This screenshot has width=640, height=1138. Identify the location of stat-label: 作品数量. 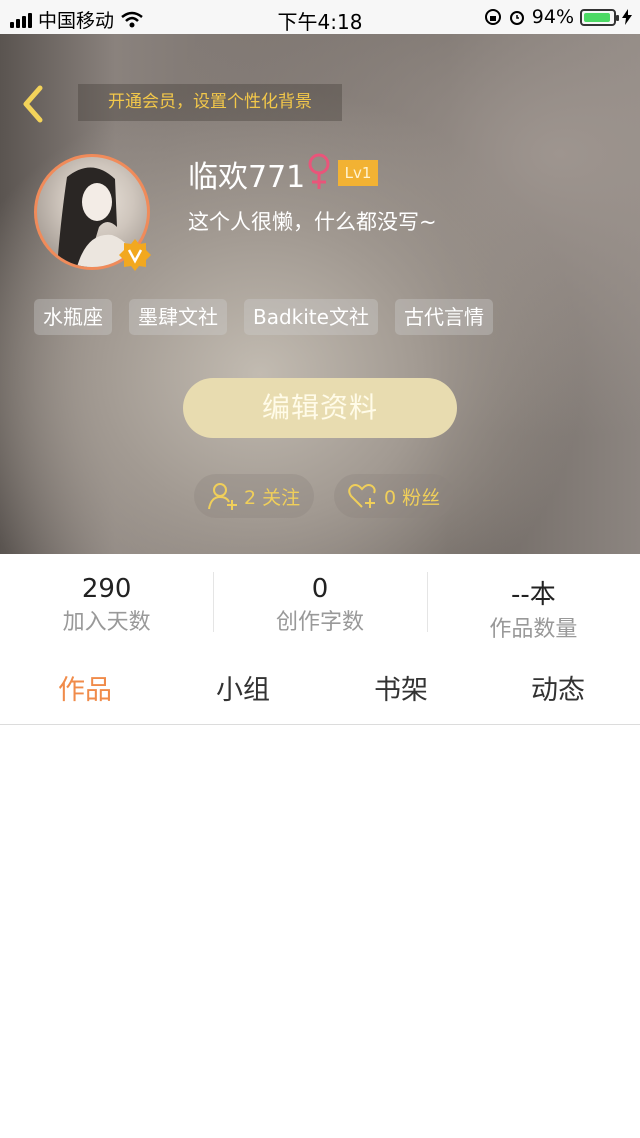
(533, 629).